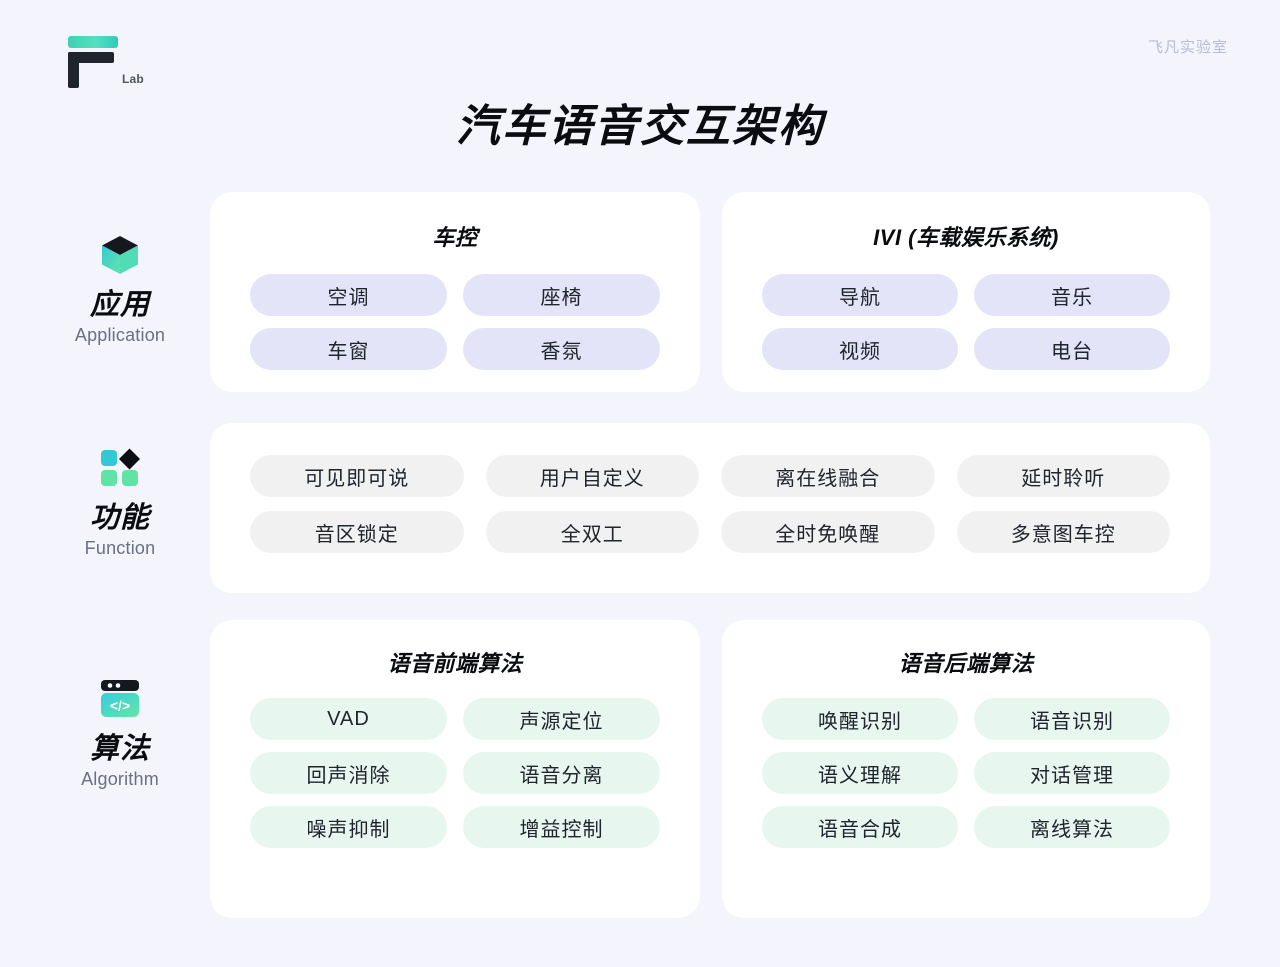 The image size is (1280, 967). What do you see at coordinates (828, 532) in the screenshot?
I see `chip-item: 全时免唤醒` at bounding box center [828, 532].